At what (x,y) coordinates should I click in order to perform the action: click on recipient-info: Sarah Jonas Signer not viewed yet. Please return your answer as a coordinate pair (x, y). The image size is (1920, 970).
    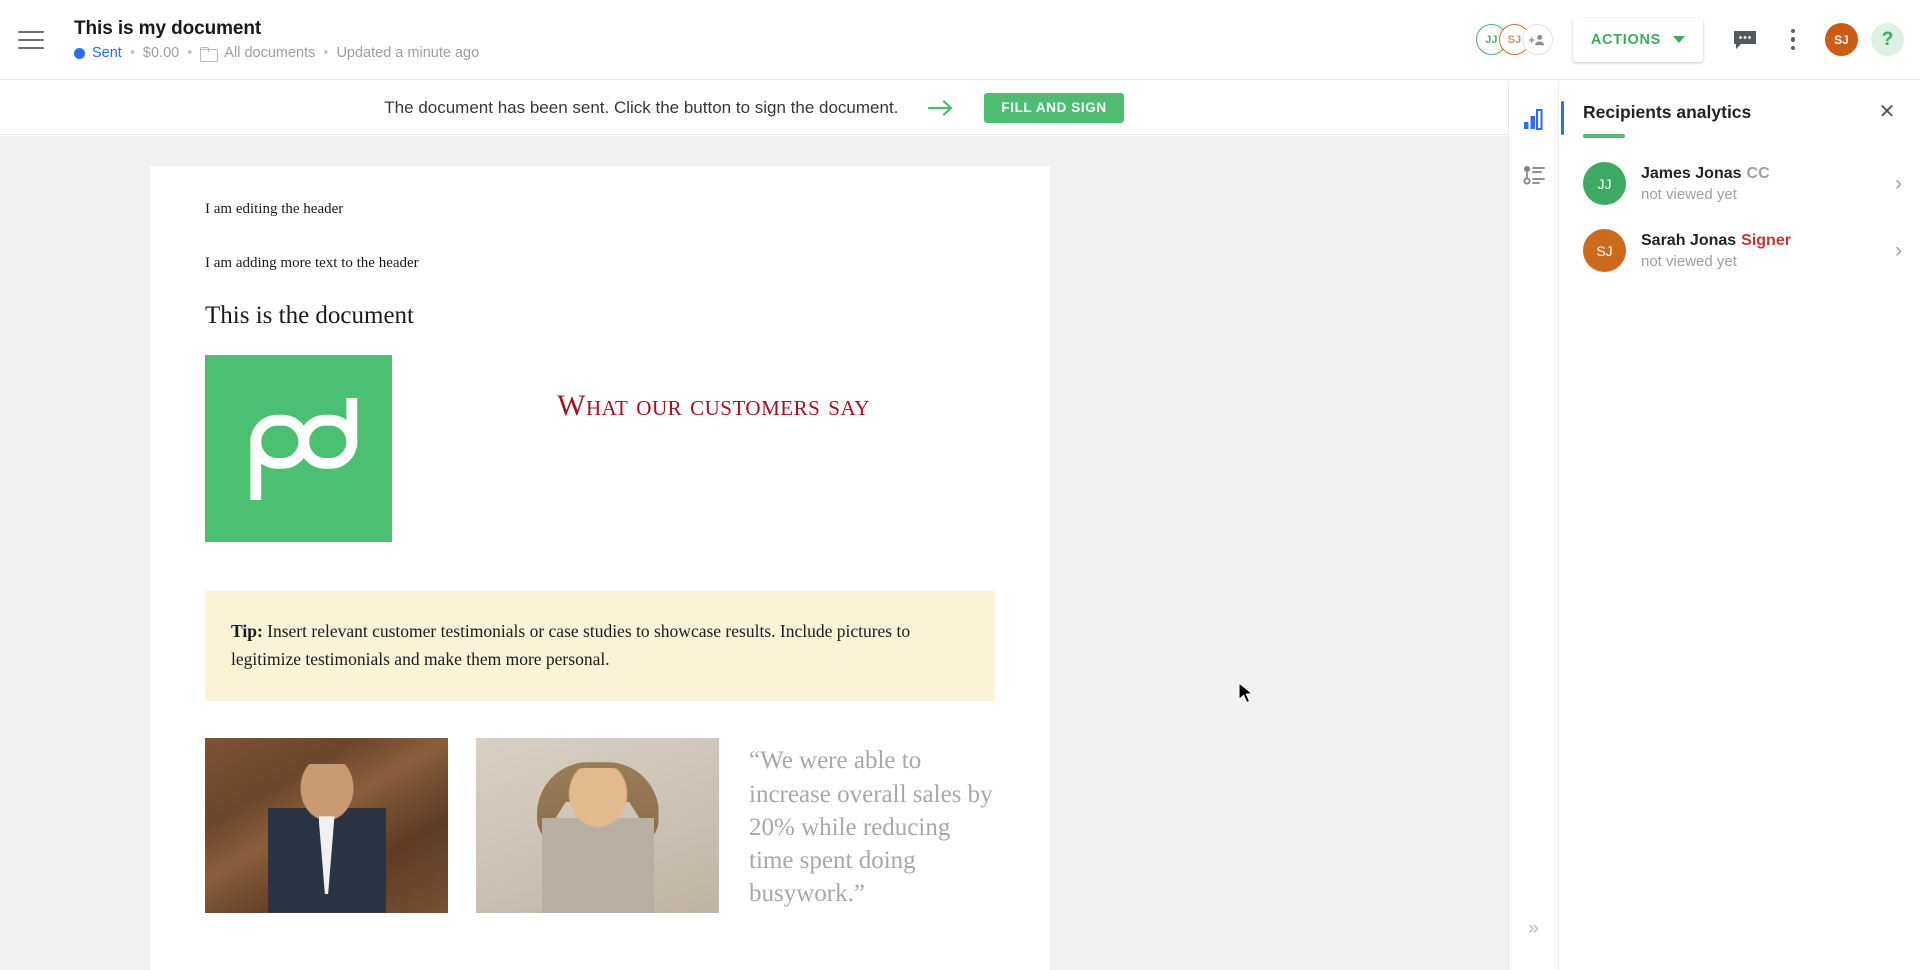
    Looking at the image, I should click on (1716, 251).